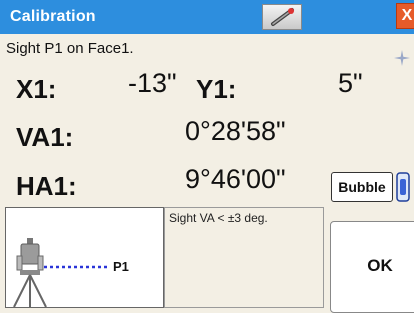 The width and height of the screenshot is (414, 313). I want to click on ha1-label: HA1:, so click(46, 186).